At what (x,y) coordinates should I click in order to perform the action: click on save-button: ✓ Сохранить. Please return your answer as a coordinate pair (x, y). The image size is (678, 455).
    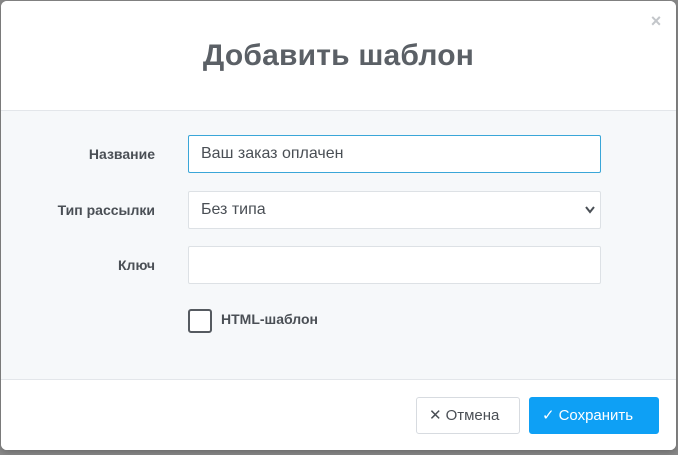
    Looking at the image, I should click on (594, 415).